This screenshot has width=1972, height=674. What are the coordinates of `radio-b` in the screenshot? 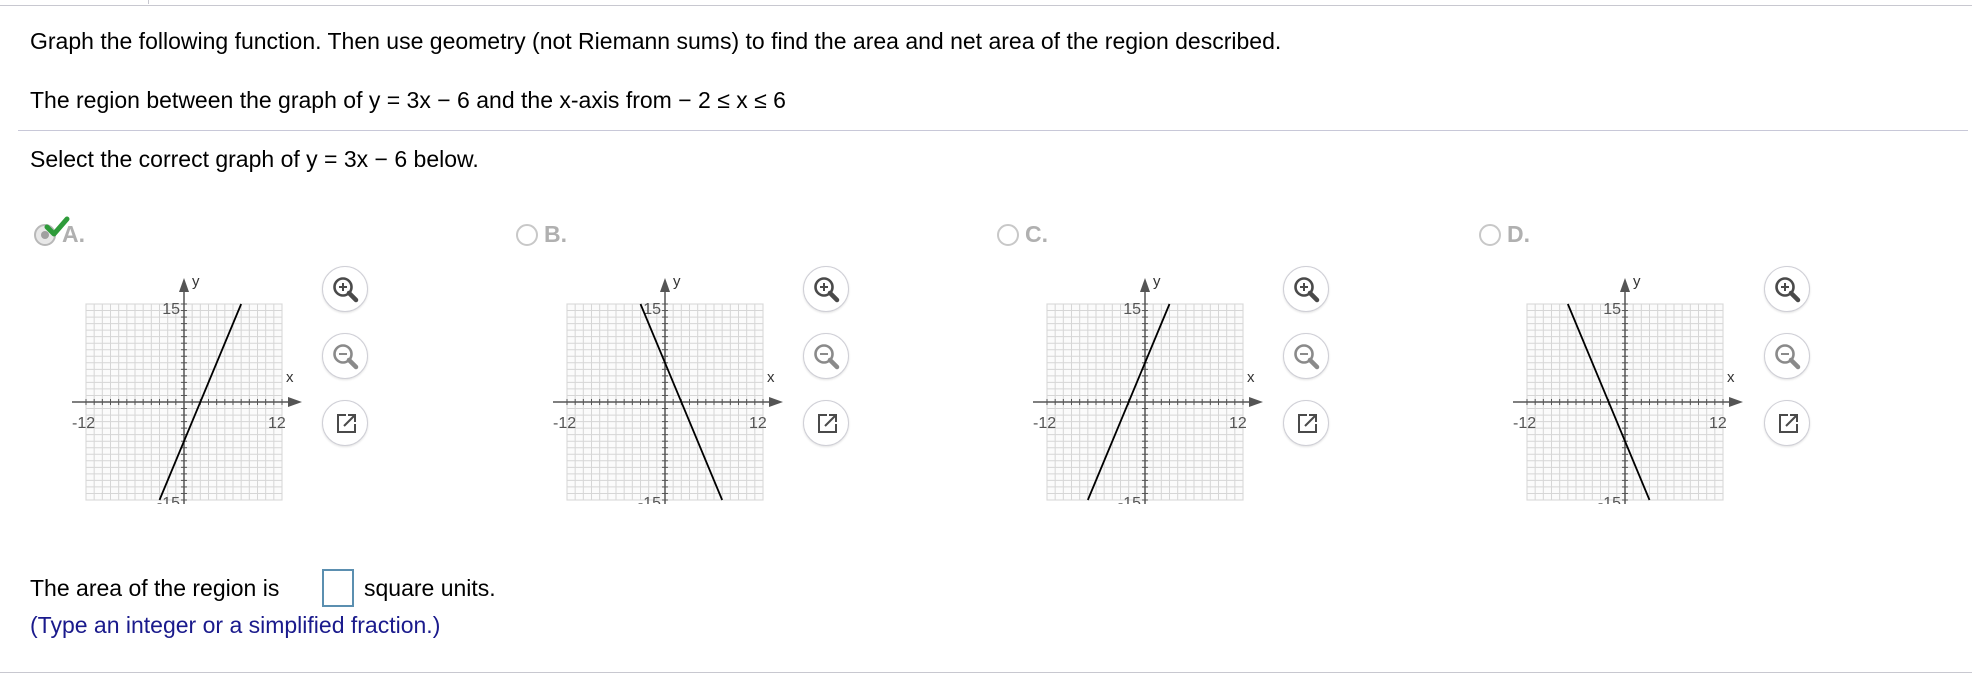 It's located at (527, 235).